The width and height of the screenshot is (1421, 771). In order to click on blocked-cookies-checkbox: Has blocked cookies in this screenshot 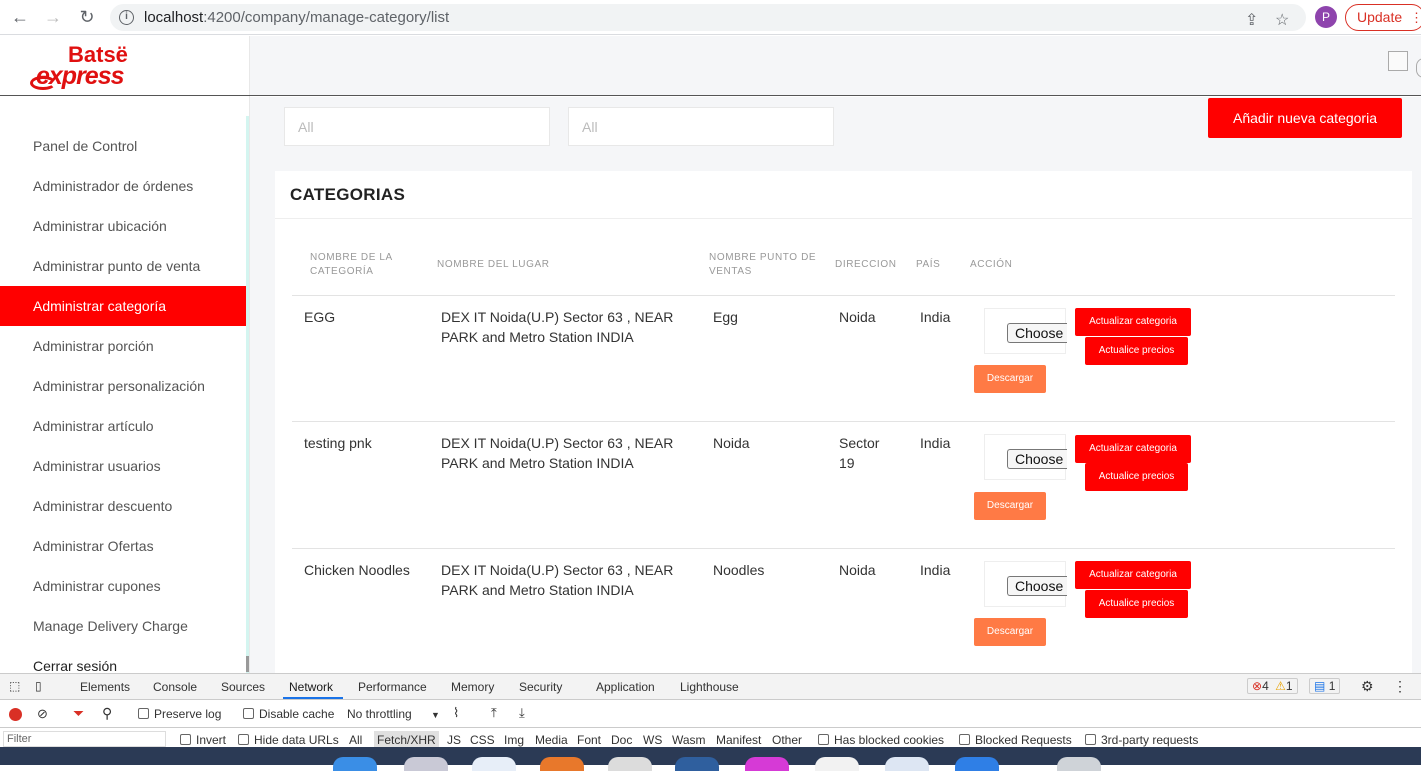, I will do `click(881, 740)`.